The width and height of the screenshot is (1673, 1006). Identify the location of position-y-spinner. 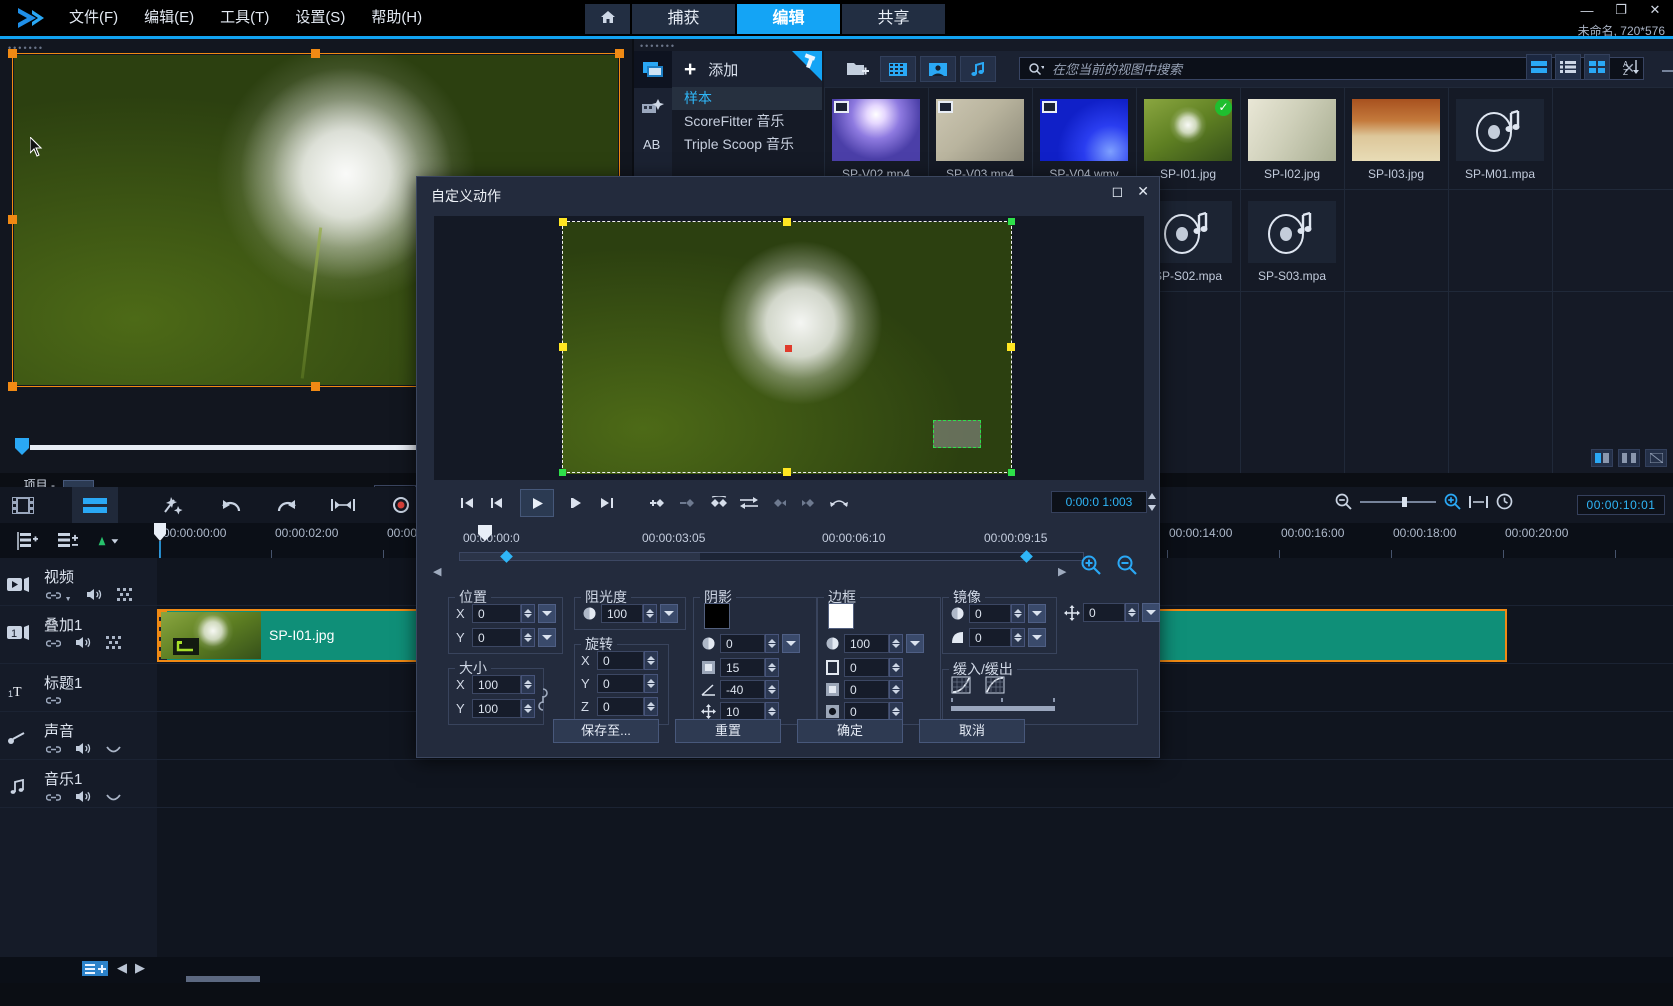
(503, 637).